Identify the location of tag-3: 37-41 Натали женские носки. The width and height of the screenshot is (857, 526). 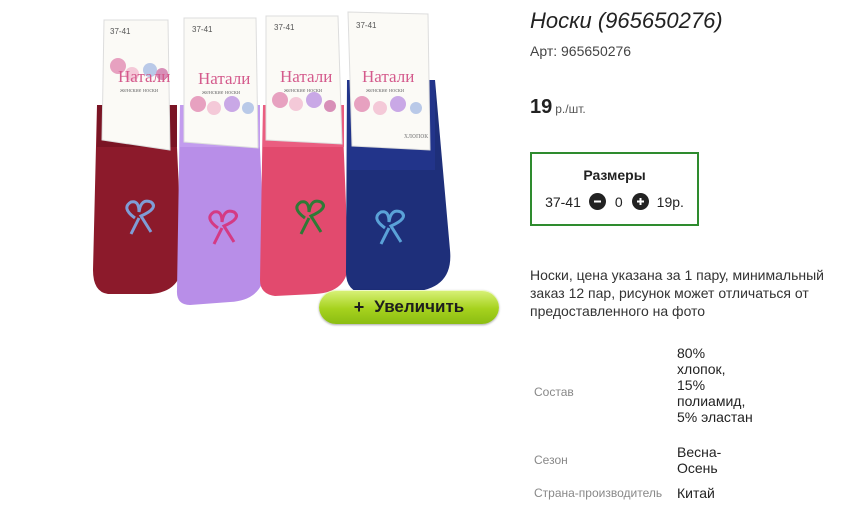
(304, 80).